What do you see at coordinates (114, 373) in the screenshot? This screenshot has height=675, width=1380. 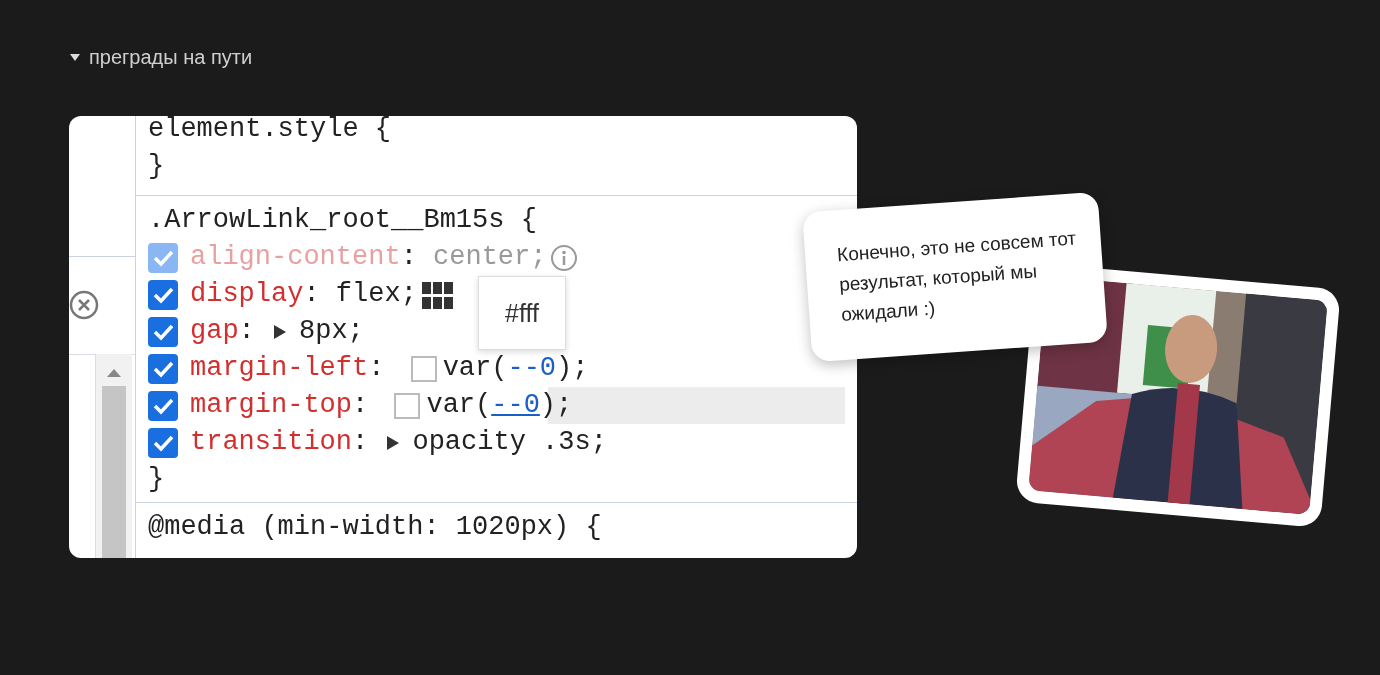 I see `scroll-up-icon` at bounding box center [114, 373].